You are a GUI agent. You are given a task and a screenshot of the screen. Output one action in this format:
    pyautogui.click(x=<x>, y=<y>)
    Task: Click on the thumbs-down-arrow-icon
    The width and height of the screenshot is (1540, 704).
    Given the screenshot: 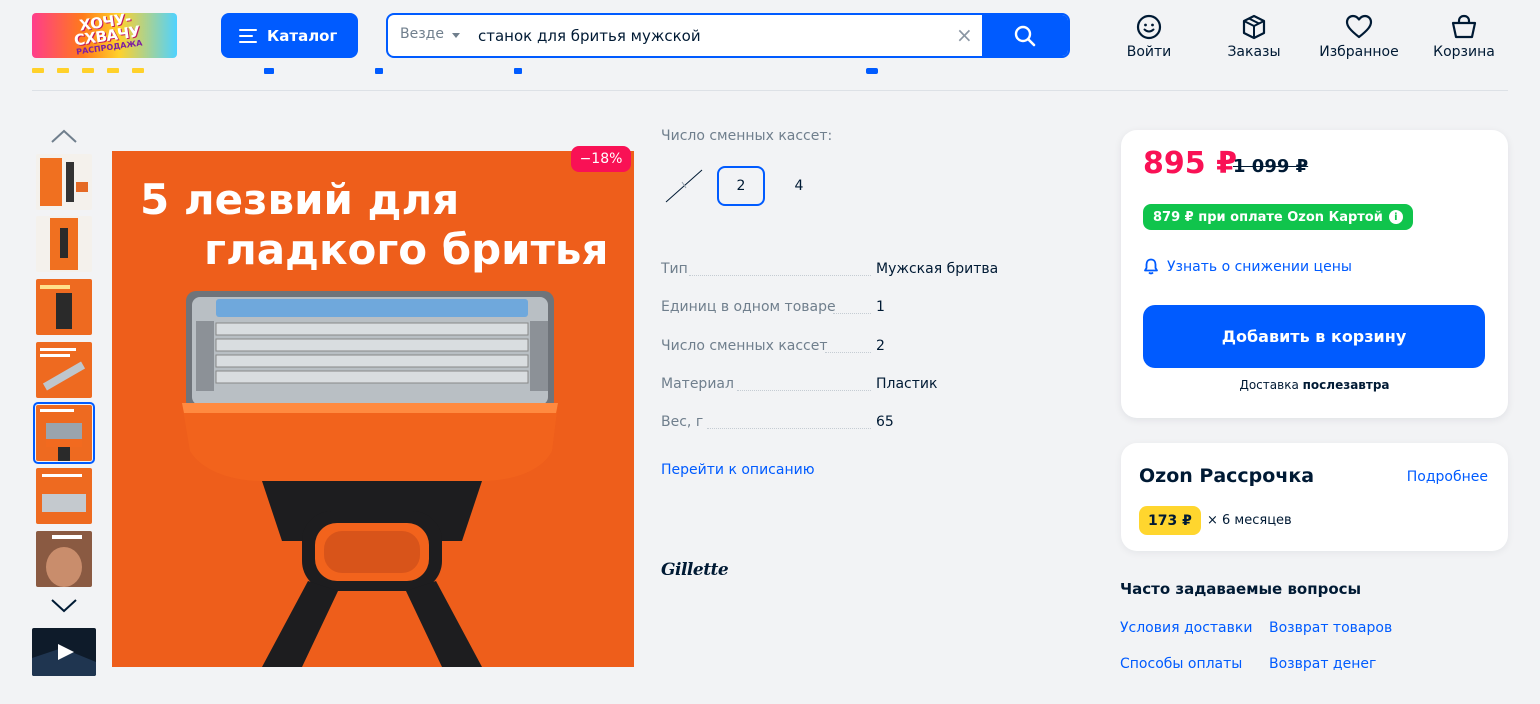 What is the action you would take?
    pyautogui.click(x=64, y=606)
    